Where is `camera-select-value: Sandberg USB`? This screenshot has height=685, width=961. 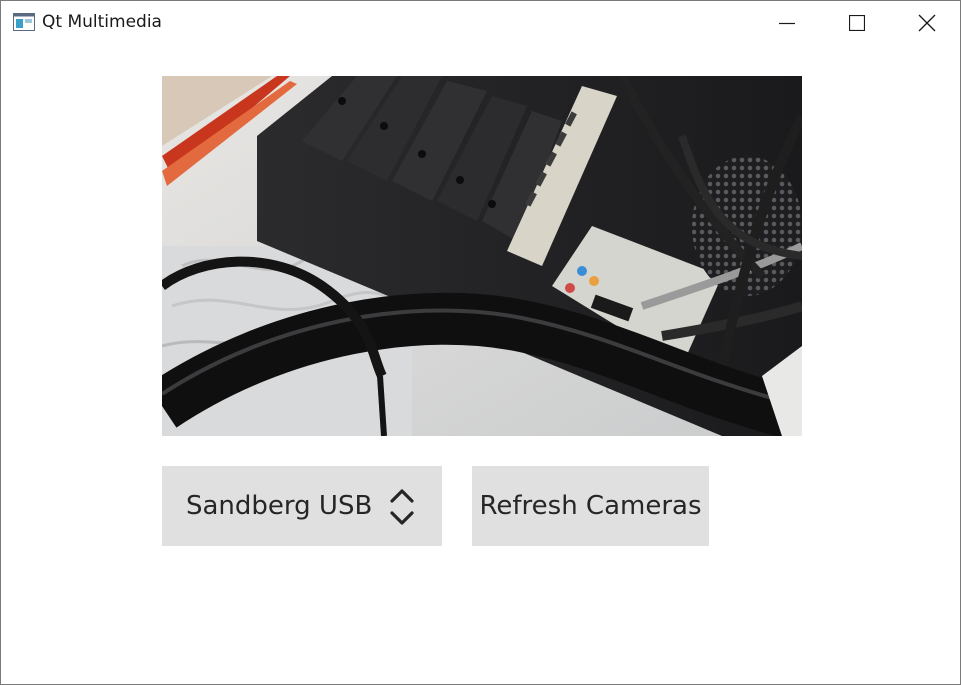 camera-select-value: Sandberg USB is located at coordinates (279, 506).